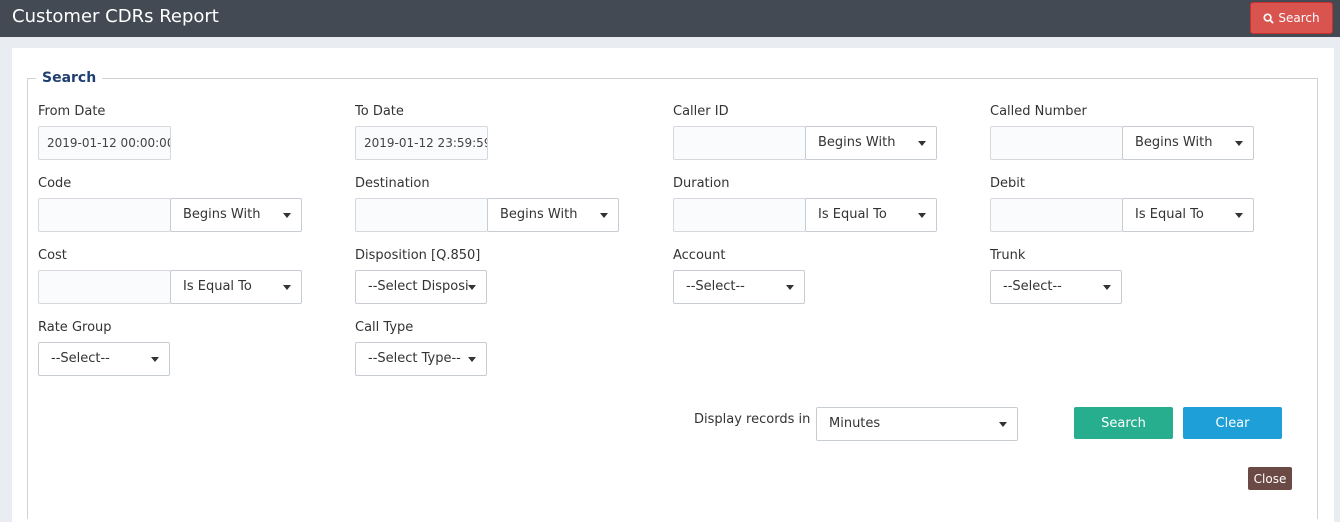 The width and height of the screenshot is (1340, 522). I want to click on rate-group-value: --Select--, so click(80, 358).